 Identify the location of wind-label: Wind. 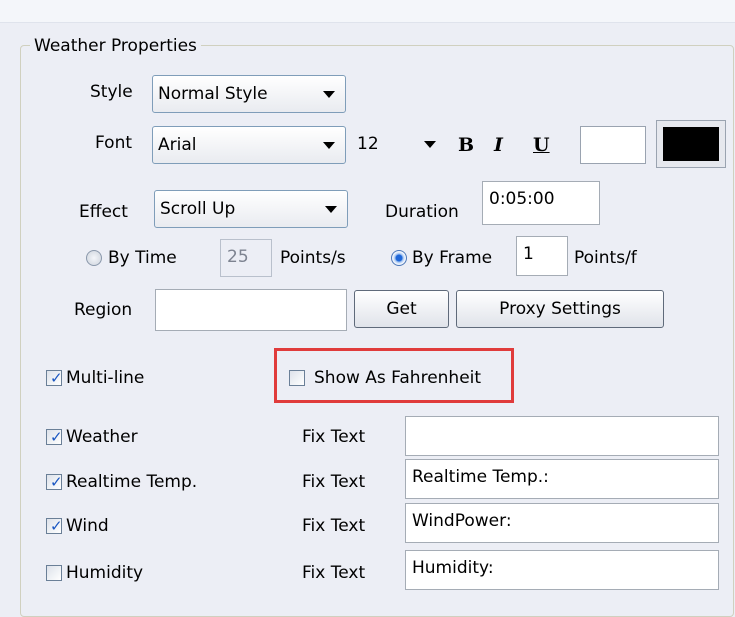
(87, 526).